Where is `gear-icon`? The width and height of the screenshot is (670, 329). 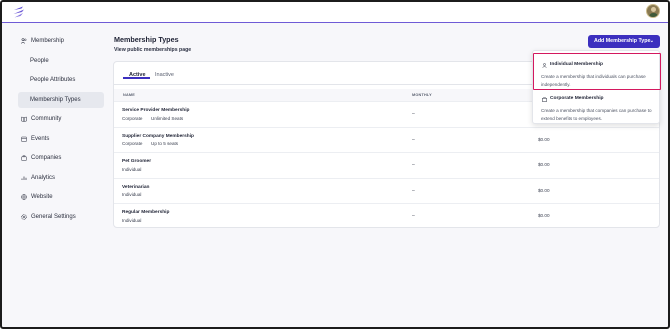 gear-icon is located at coordinates (24, 216).